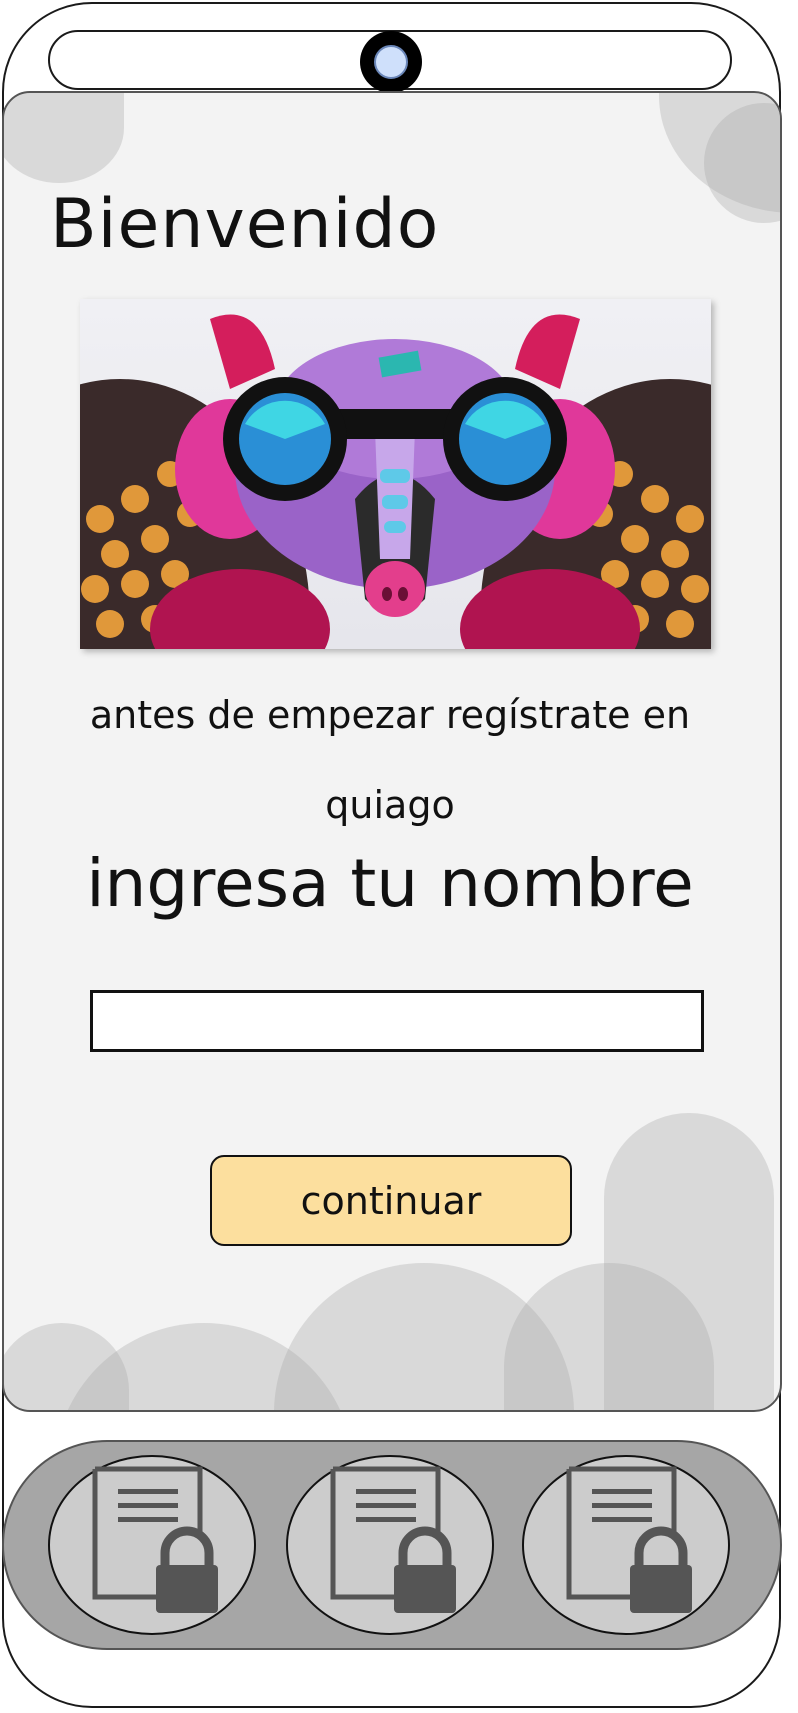  Describe the element at coordinates (390, 760) in the screenshot. I see `registration-message: antes de empezar regístrate en quiago` at that location.